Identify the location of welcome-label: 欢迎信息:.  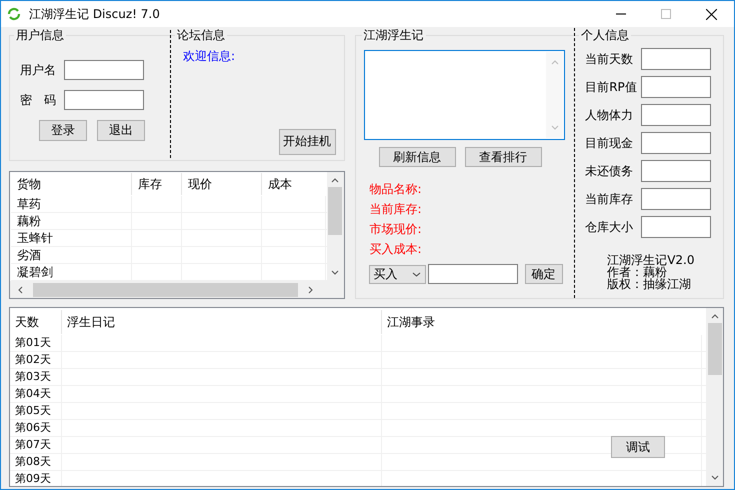
(209, 56).